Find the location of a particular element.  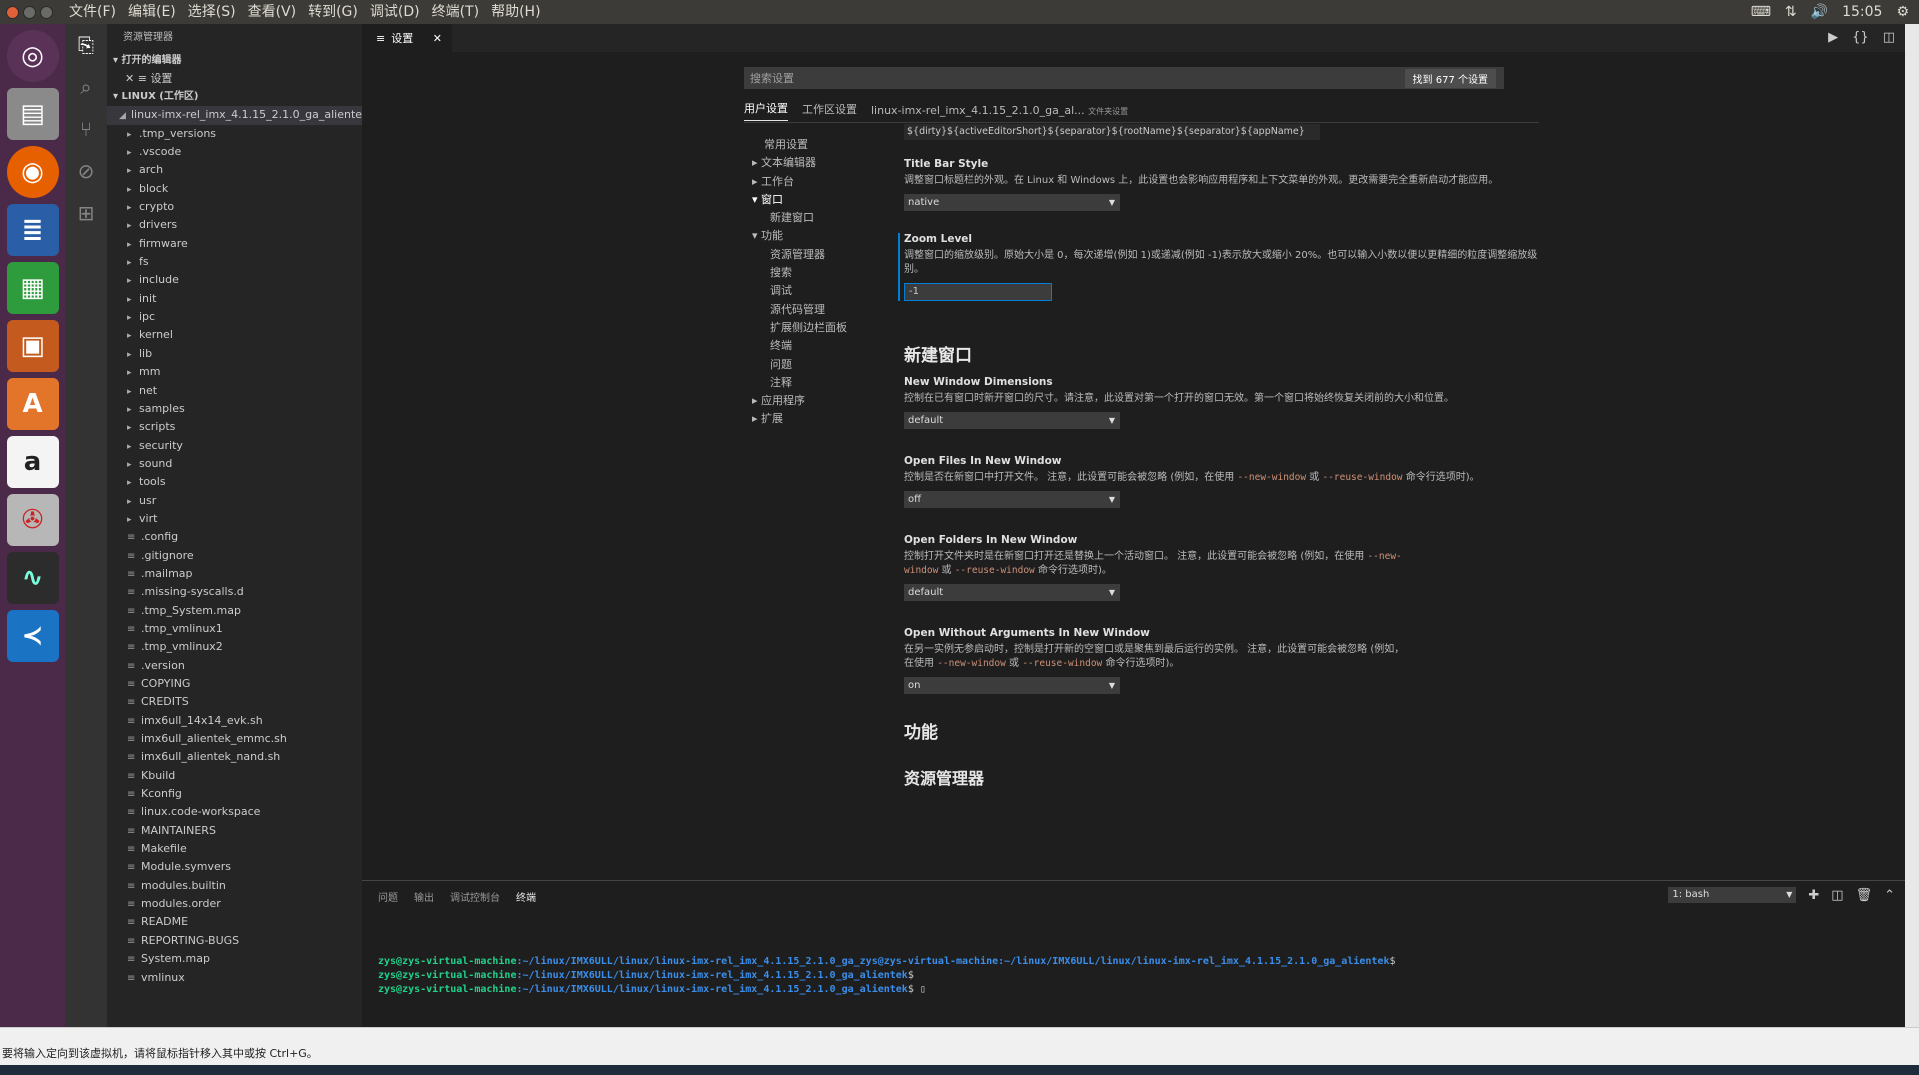

tab-user-settings: 用户设置 is located at coordinates (766, 110).